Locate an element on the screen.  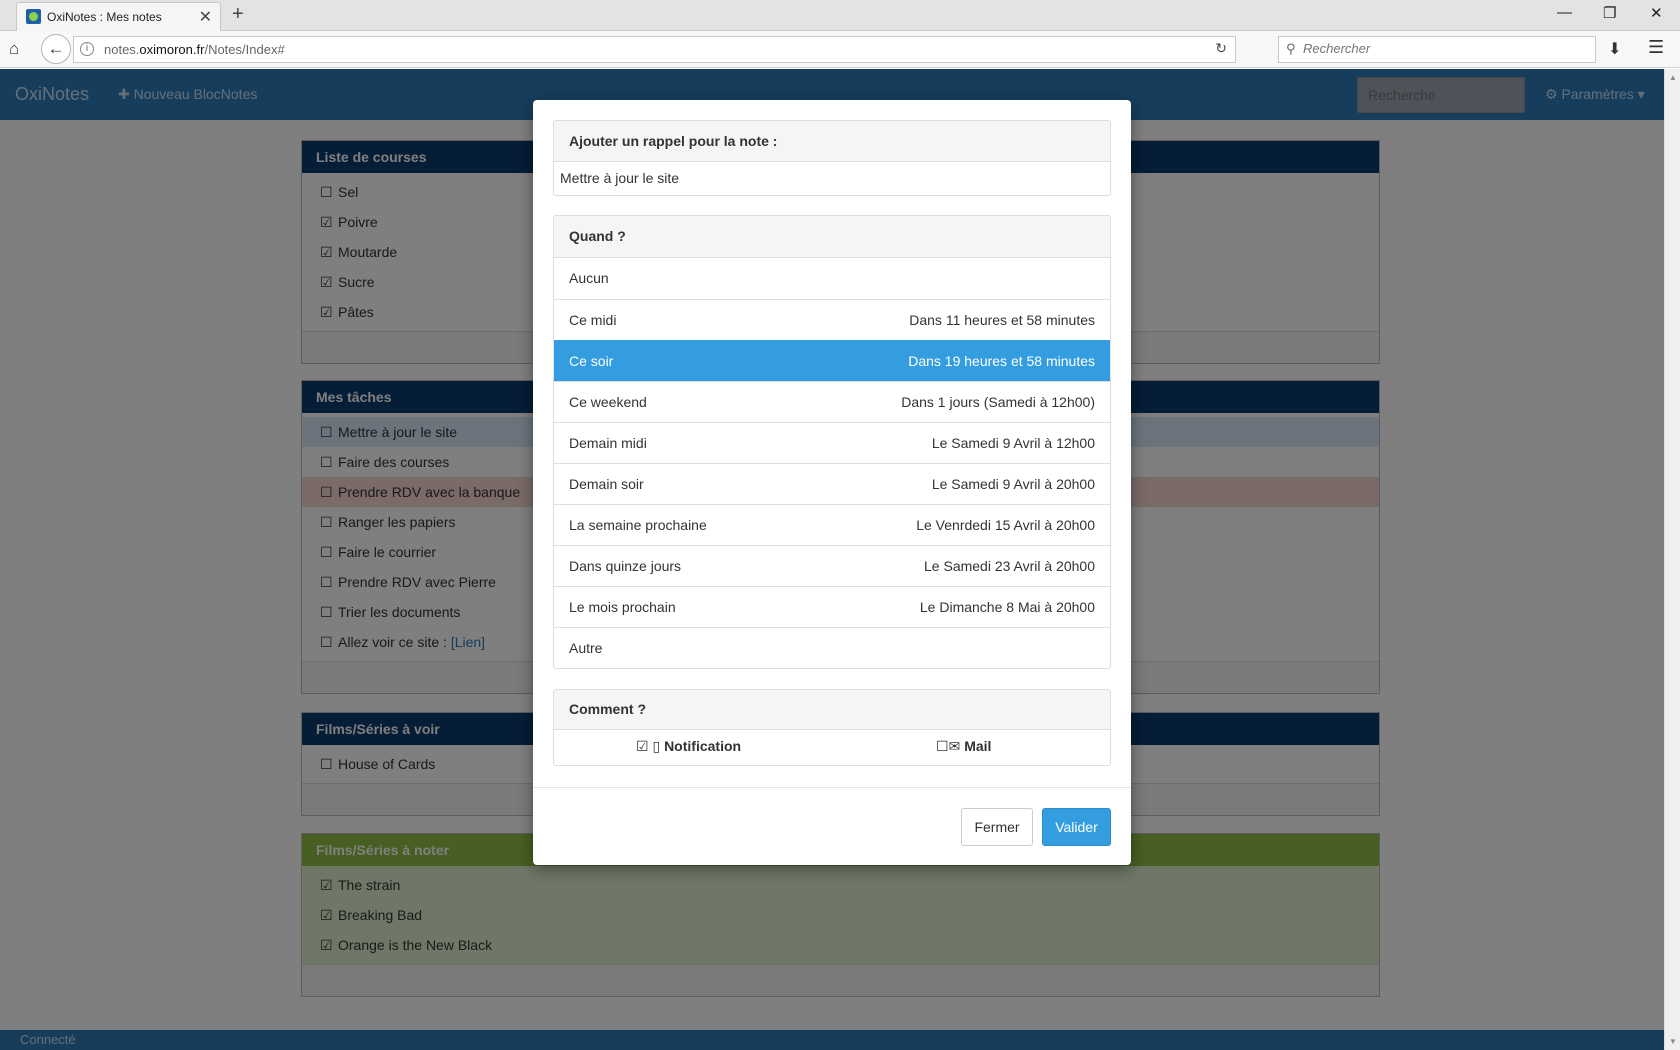
note-name: Mettre à jour le site is located at coordinates (620, 178).